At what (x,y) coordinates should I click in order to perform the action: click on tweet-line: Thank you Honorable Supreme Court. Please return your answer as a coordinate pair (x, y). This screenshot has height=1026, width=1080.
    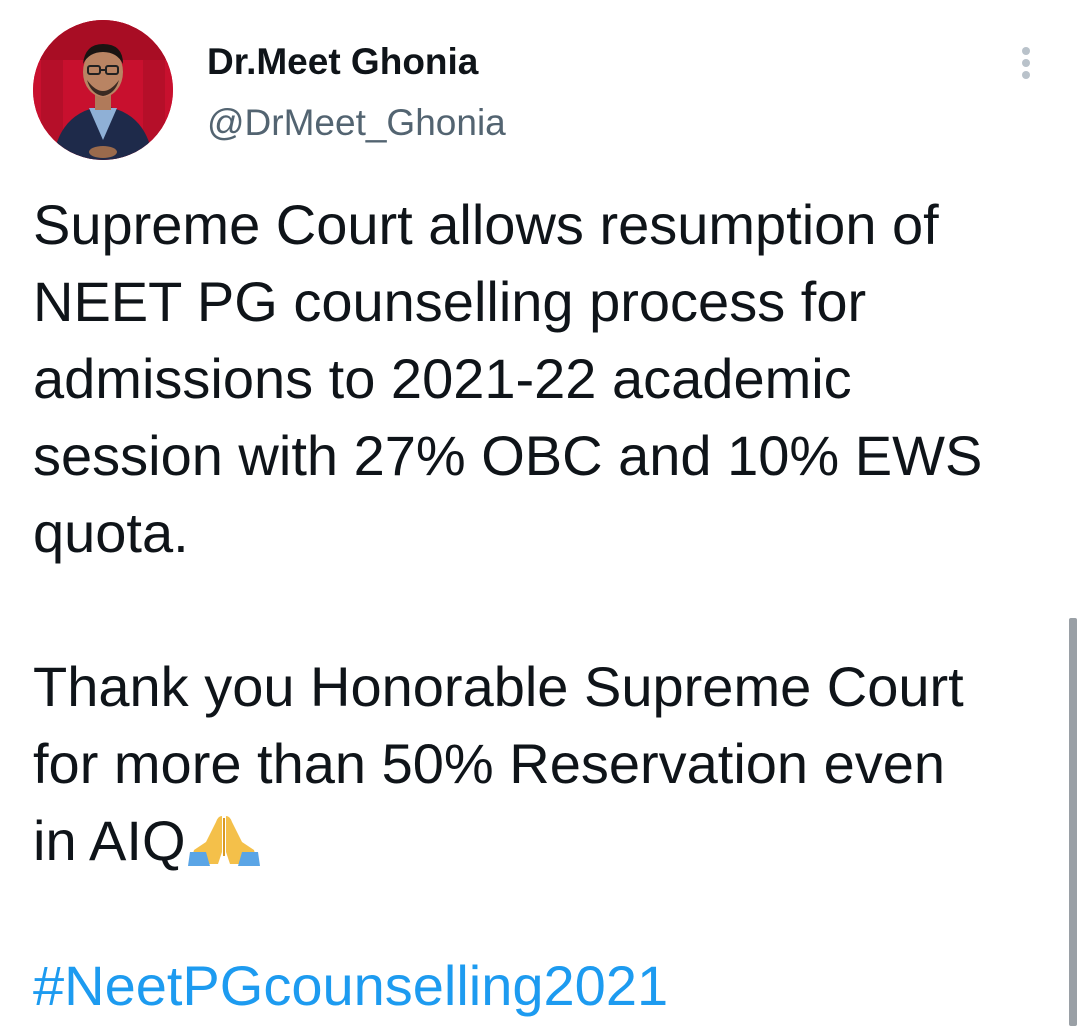
    Looking at the image, I should click on (498, 686).